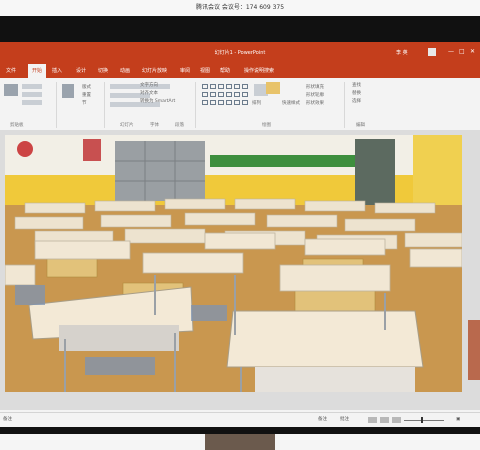  I want to click on reset-button: 重置, so click(86, 95).